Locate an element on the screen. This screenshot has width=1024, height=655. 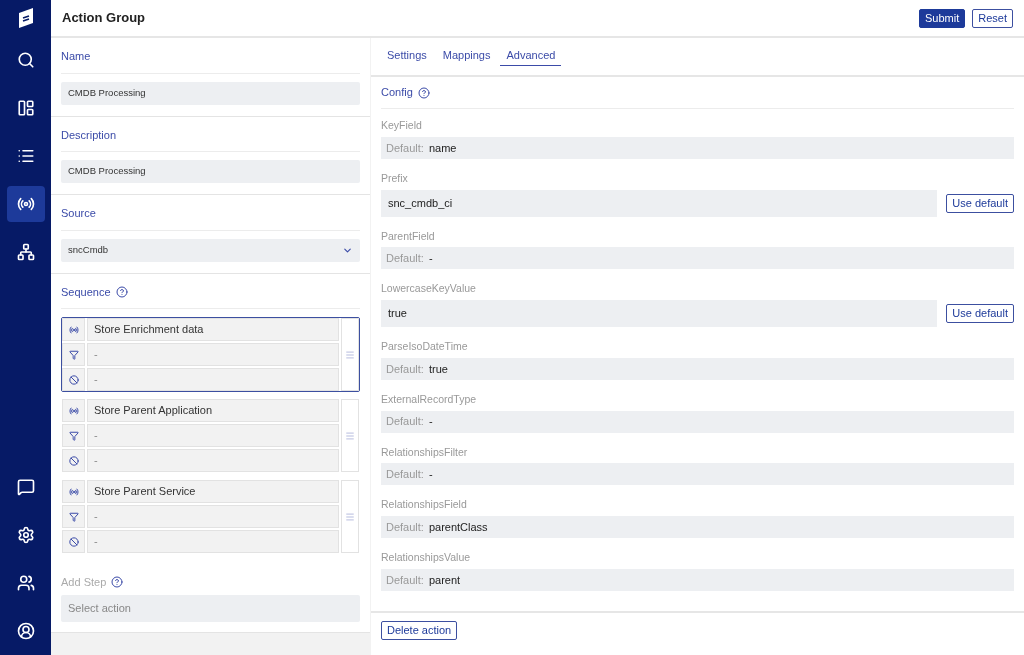
text-field: snc_cmdb_ci is located at coordinates (659, 203).